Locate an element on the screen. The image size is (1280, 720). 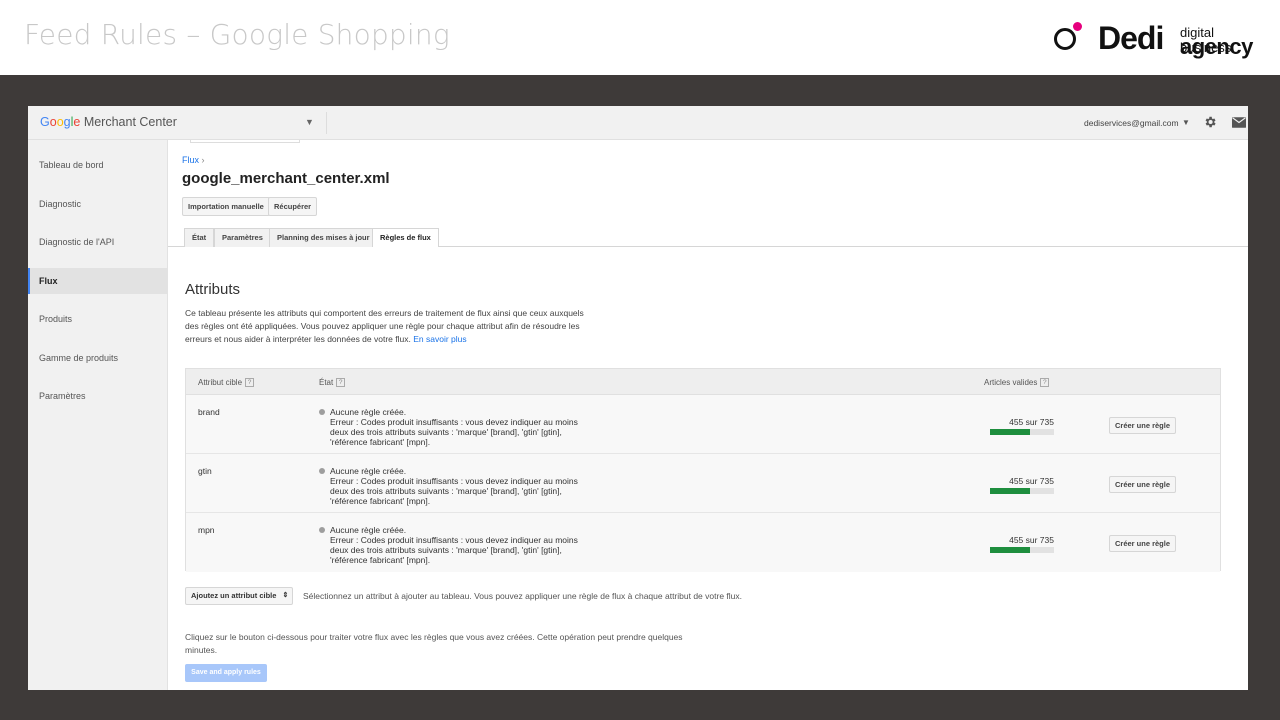
add-target-attribute-select: Ajoutez un attribut cible ⇕ is located at coordinates (239, 596).